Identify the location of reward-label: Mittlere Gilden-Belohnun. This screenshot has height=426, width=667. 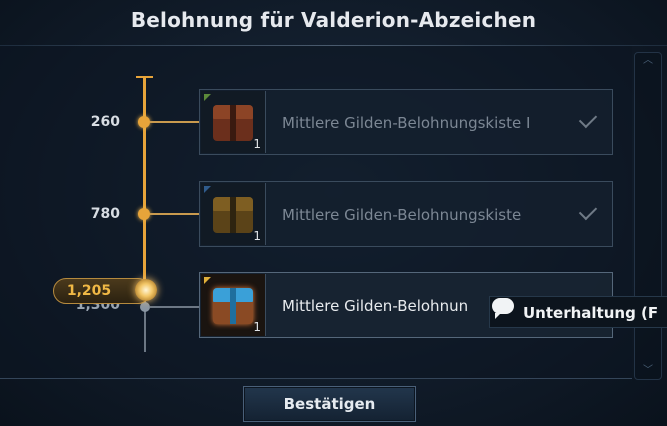
(375, 306).